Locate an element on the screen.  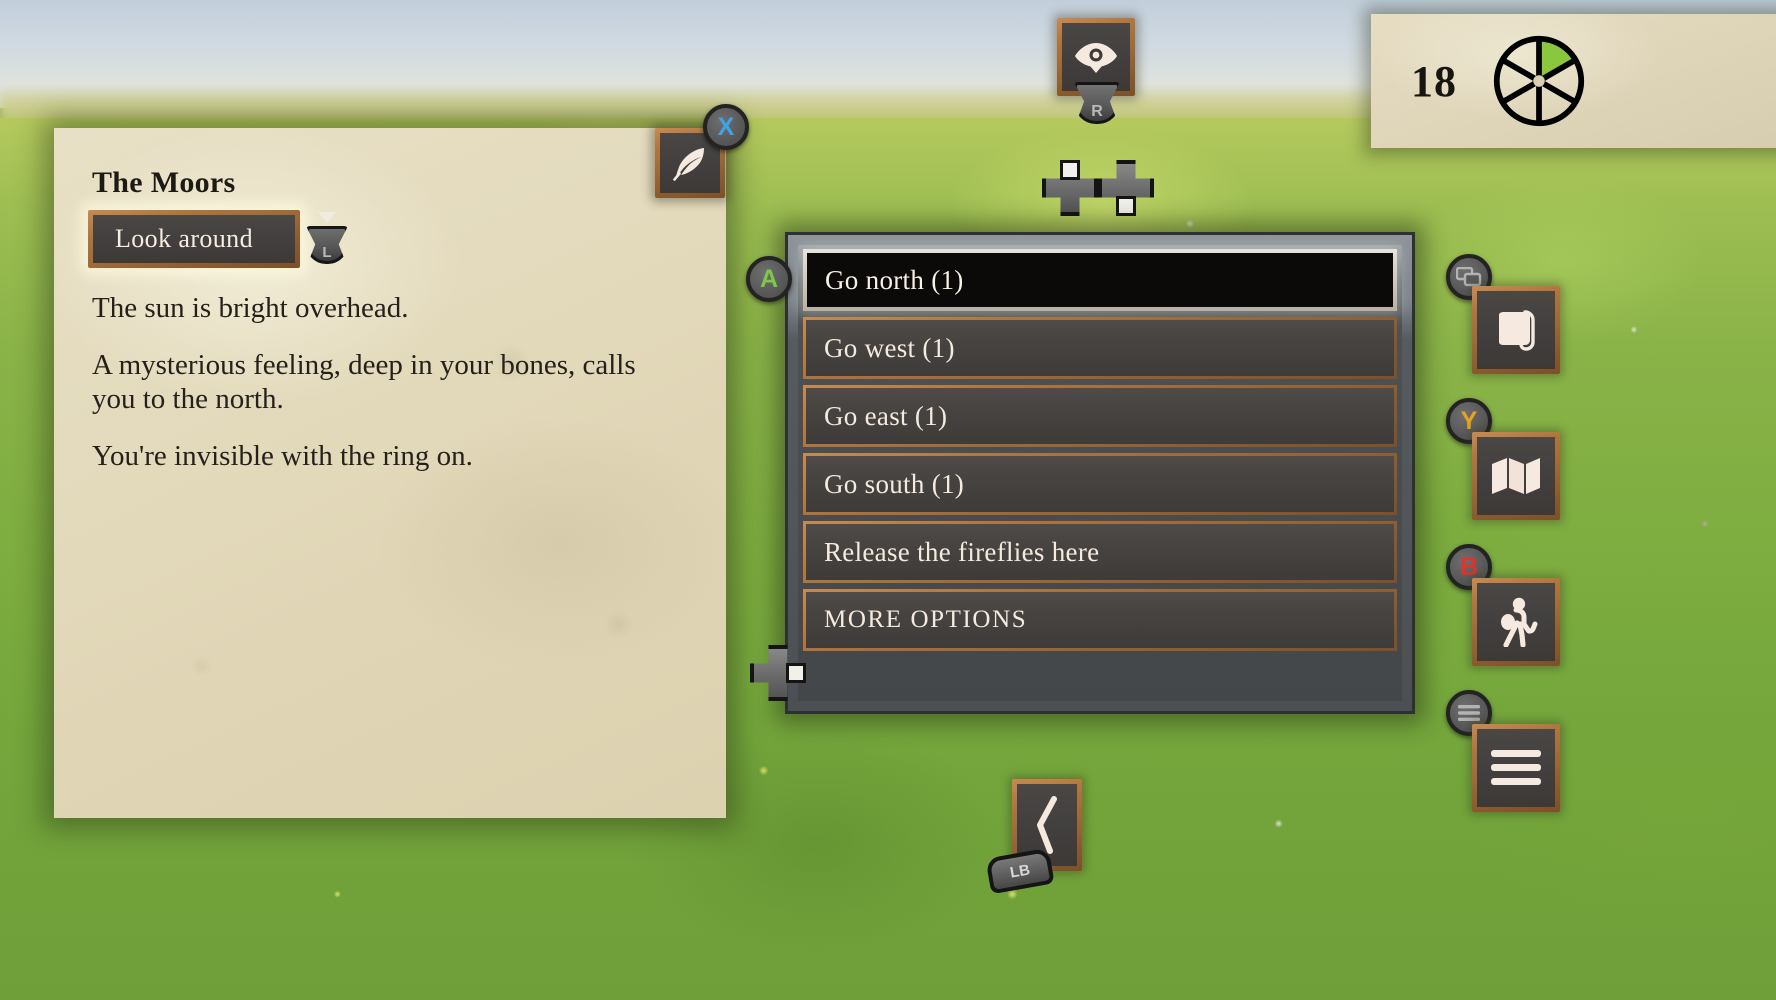
hamburger-small-icon is located at coordinates (1469, 713).